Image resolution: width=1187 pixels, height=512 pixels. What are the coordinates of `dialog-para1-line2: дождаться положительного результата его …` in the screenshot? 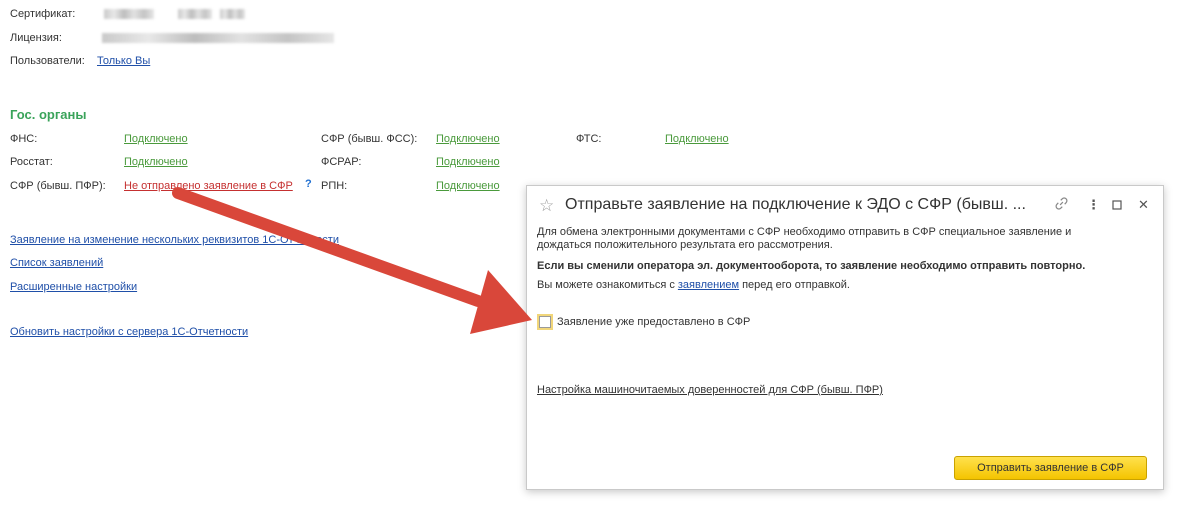 It's located at (685, 245).